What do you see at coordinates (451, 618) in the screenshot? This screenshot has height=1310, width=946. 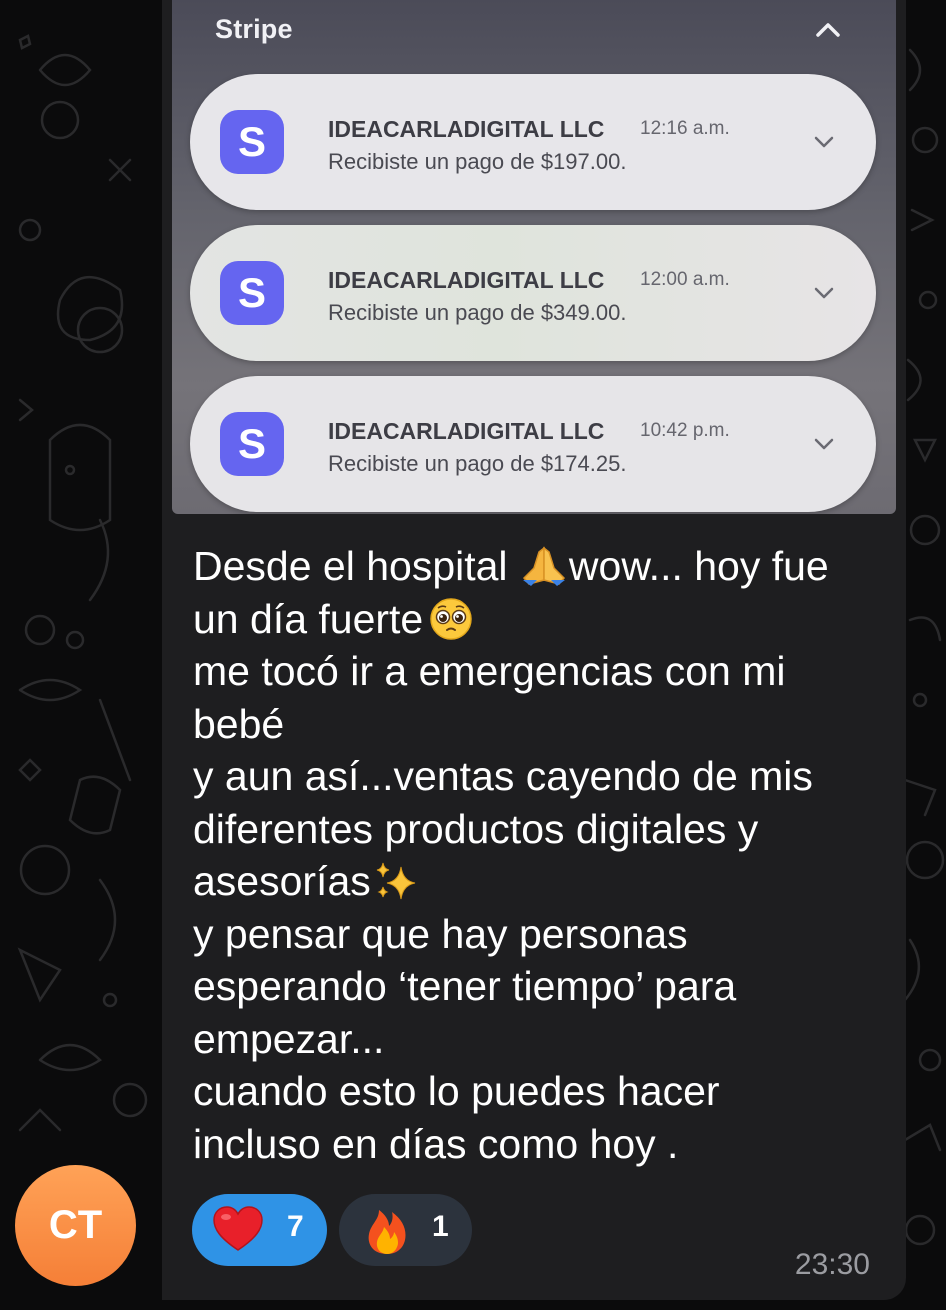 I see `pleading-face-emoji-icon` at bounding box center [451, 618].